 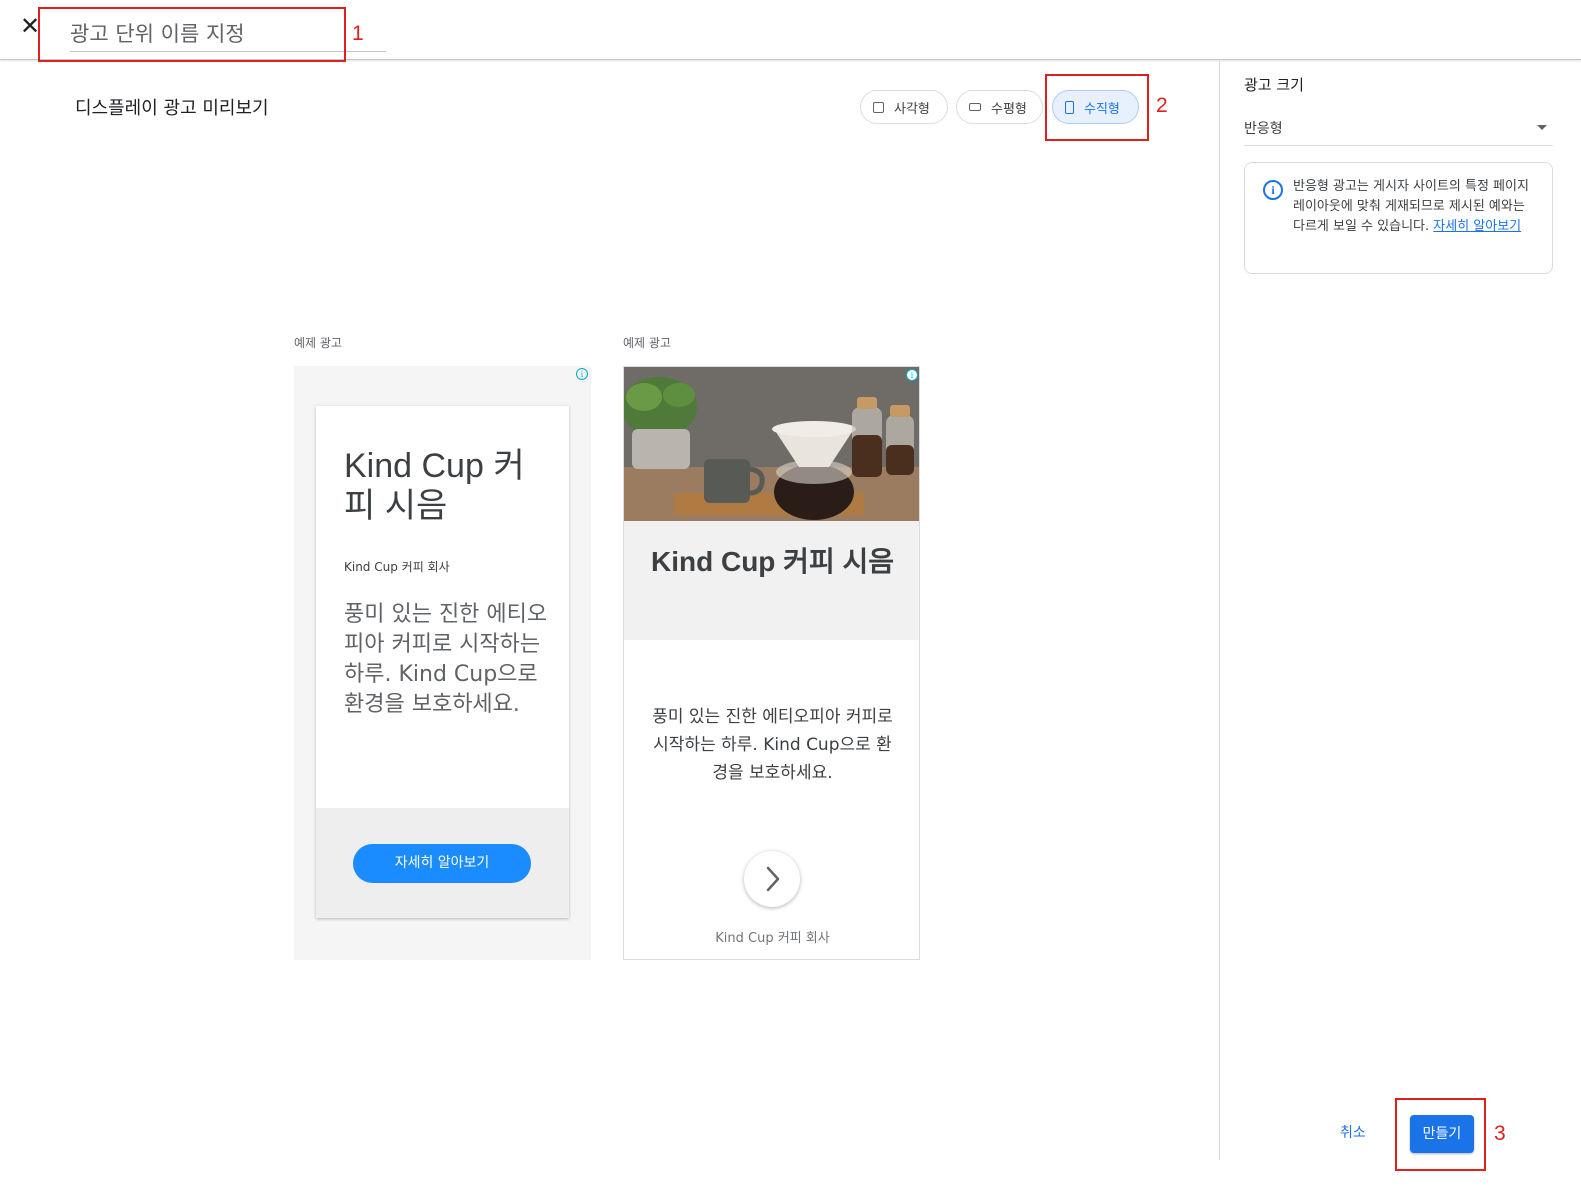 I want to click on shape-chip-label: 사각형, so click(x=912, y=109).